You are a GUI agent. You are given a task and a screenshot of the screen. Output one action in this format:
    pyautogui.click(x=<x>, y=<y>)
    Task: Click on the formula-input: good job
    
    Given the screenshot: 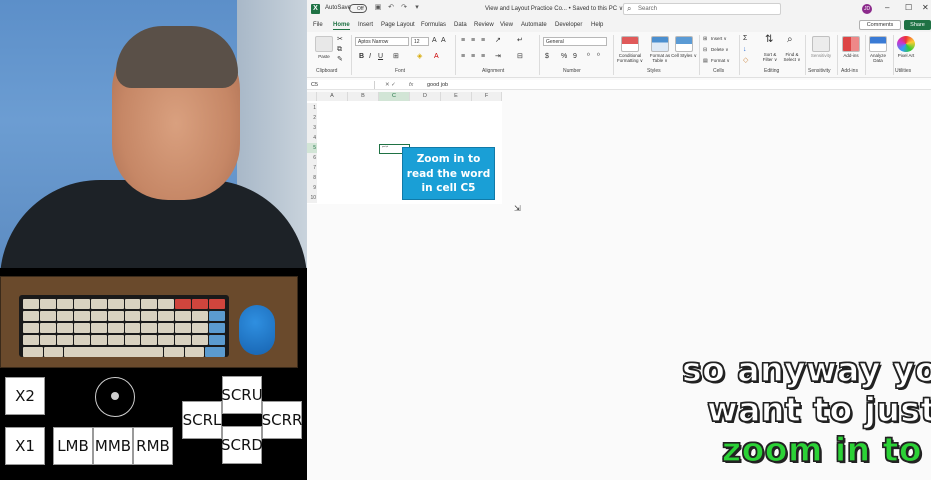 What is the action you would take?
    pyautogui.click(x=437, y=85)
    